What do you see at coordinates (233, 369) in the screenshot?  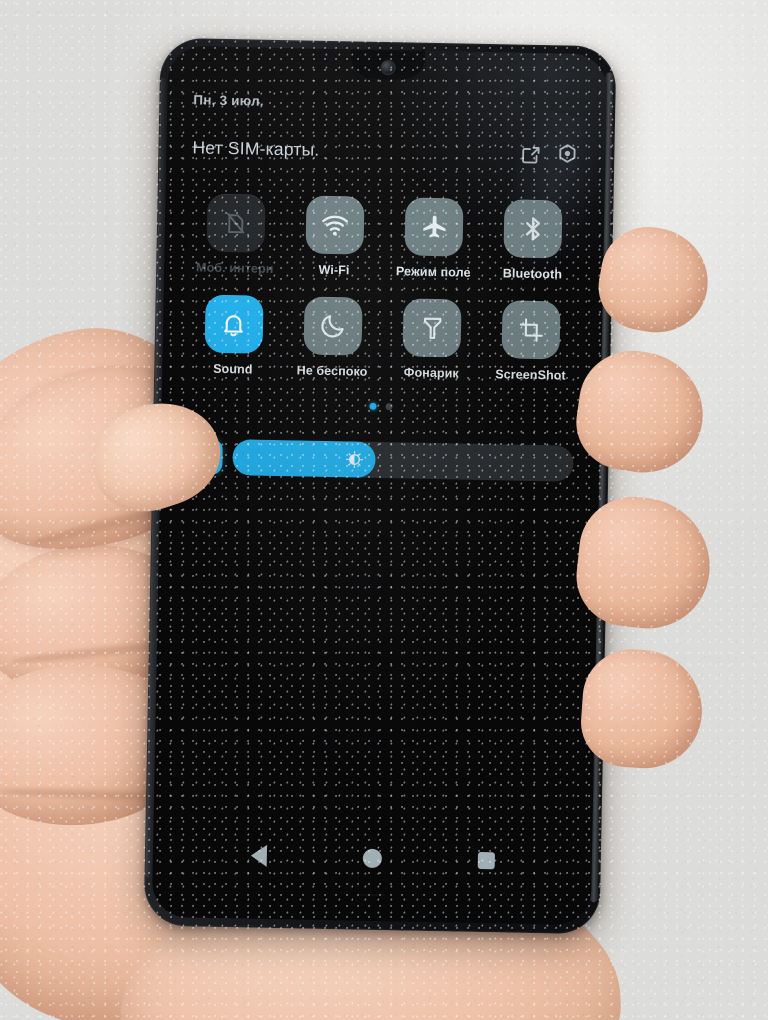 I see `tile-label: Sound` at bounding box center [233, 369].